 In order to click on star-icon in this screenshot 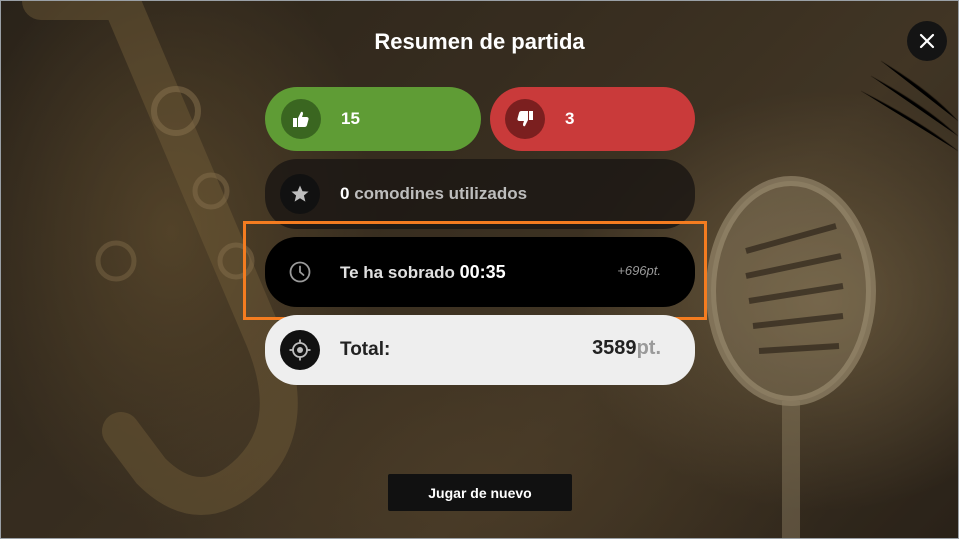, I will do `click(300, 194)`.